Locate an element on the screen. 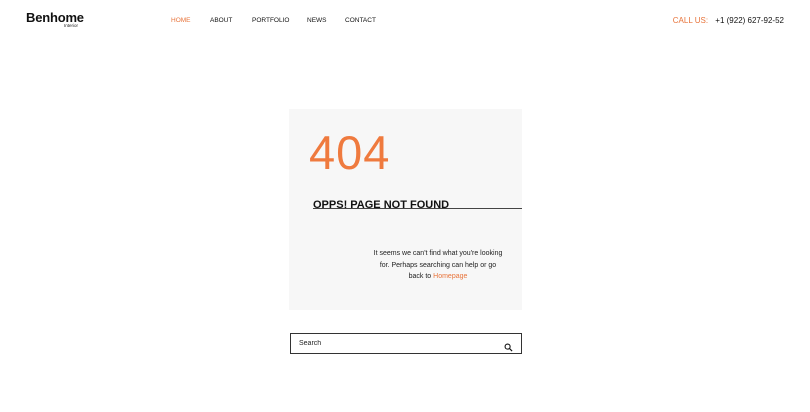  nav-item-home: HOME is located at coordinates (181, 20).